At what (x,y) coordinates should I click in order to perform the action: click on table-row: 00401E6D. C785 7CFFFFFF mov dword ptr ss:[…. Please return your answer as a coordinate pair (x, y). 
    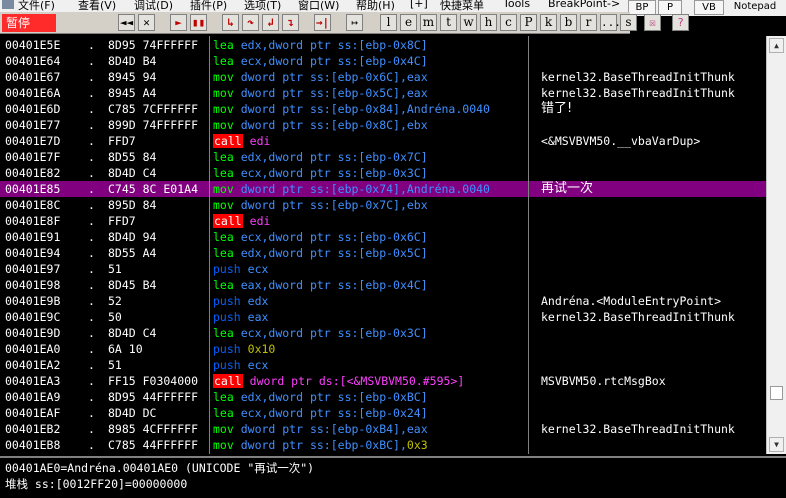
    Looking at the image, I should click on (383, 109).